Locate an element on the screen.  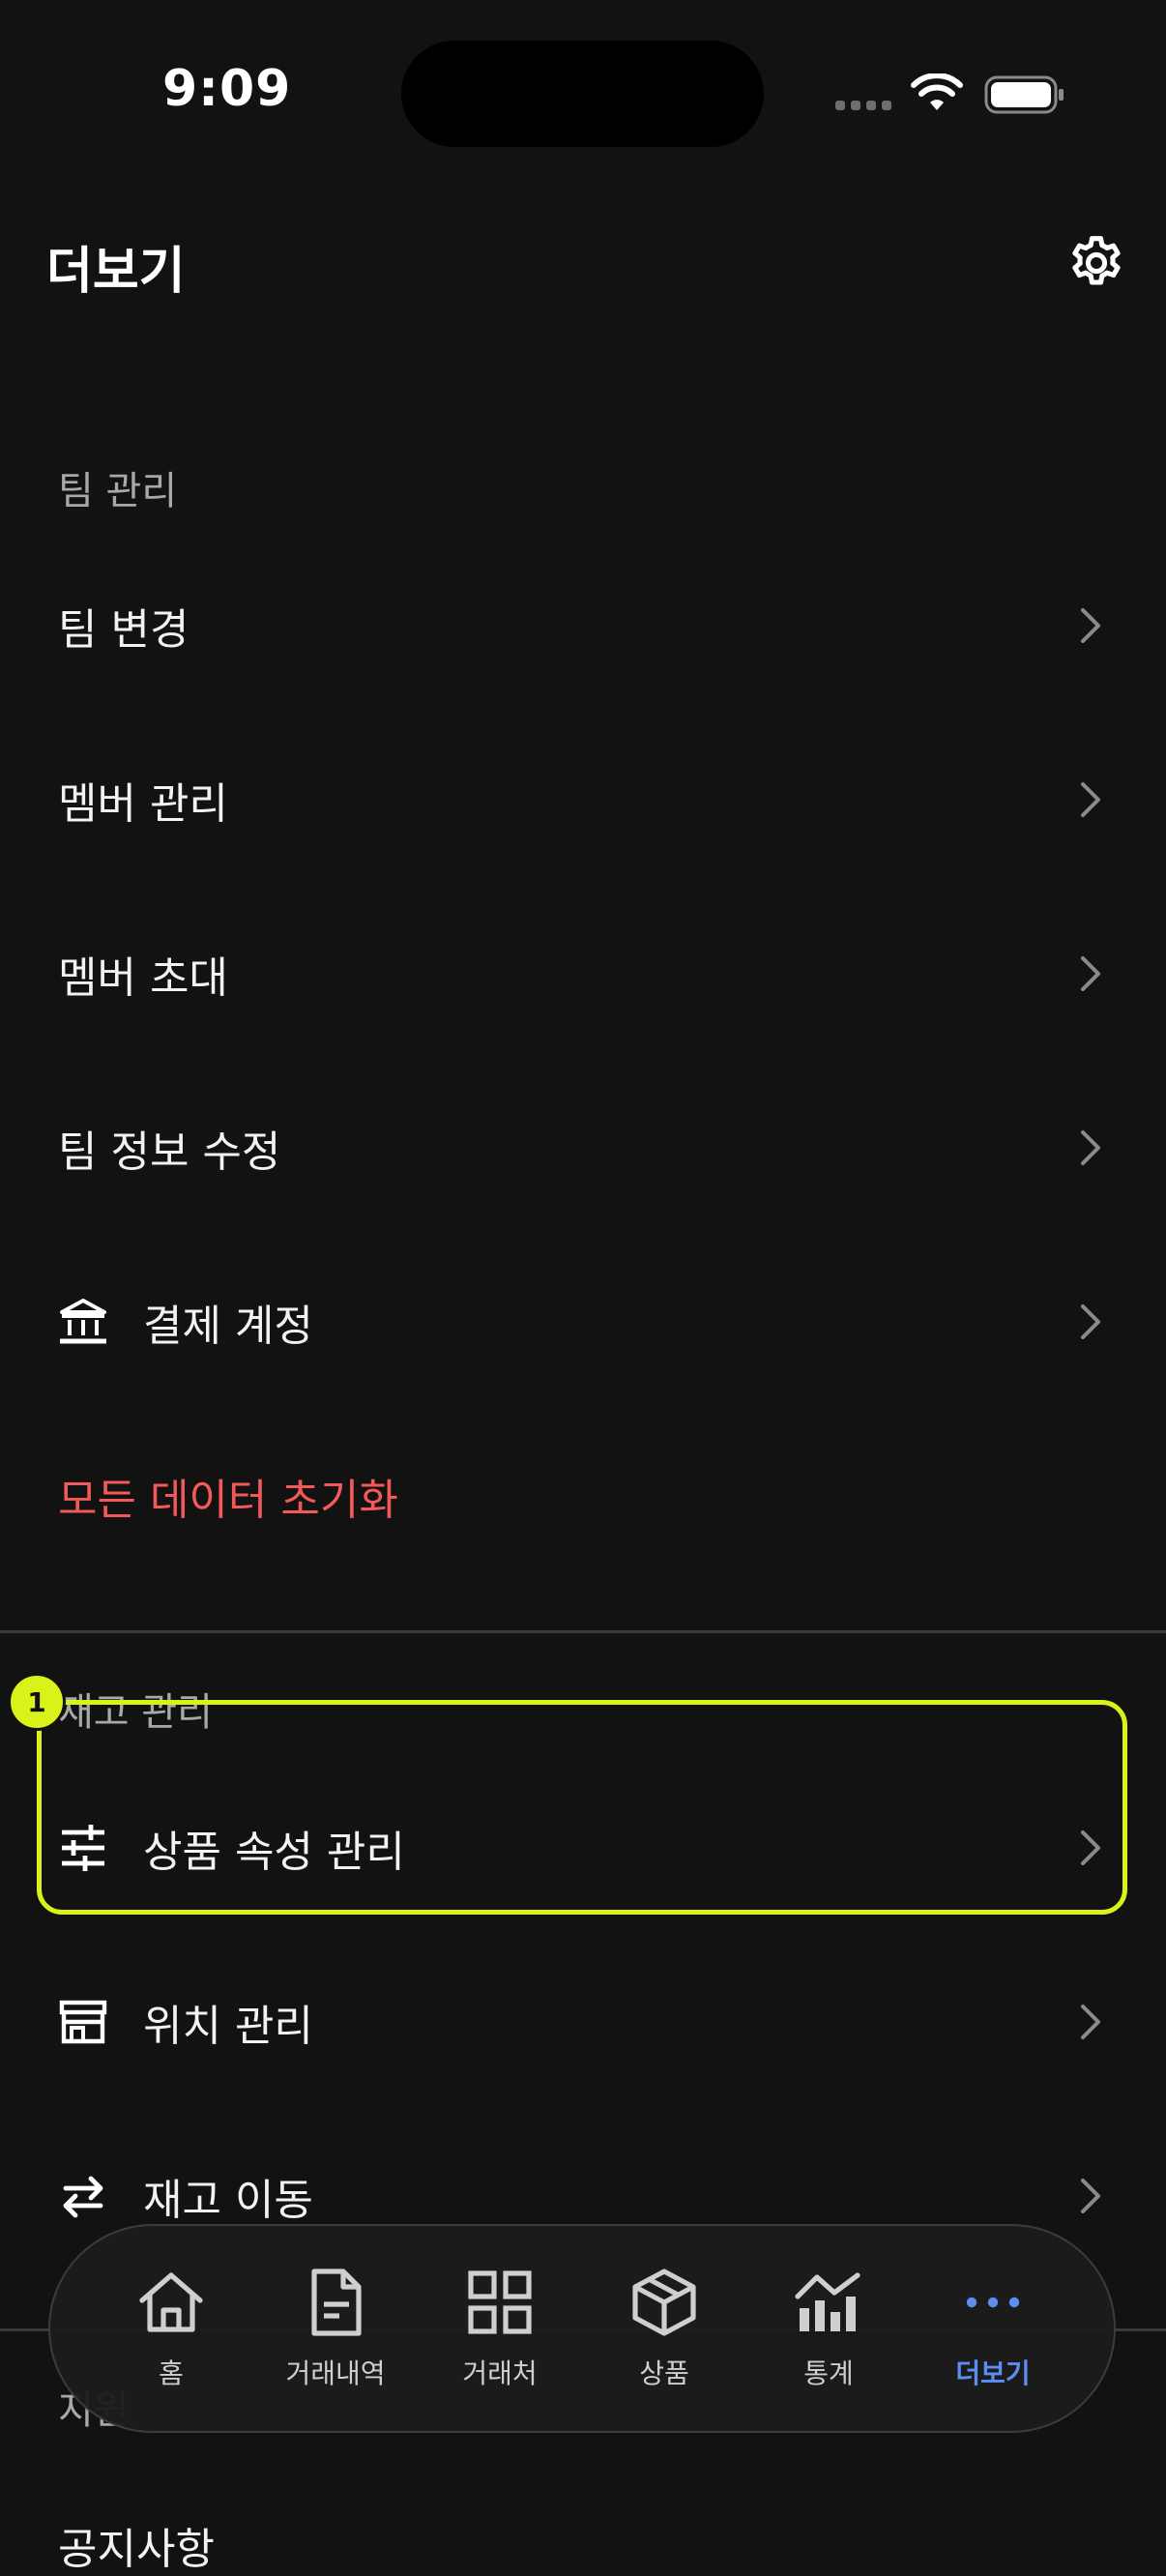
tab-clients: 거래처 is located at coordinates (500, 2328).